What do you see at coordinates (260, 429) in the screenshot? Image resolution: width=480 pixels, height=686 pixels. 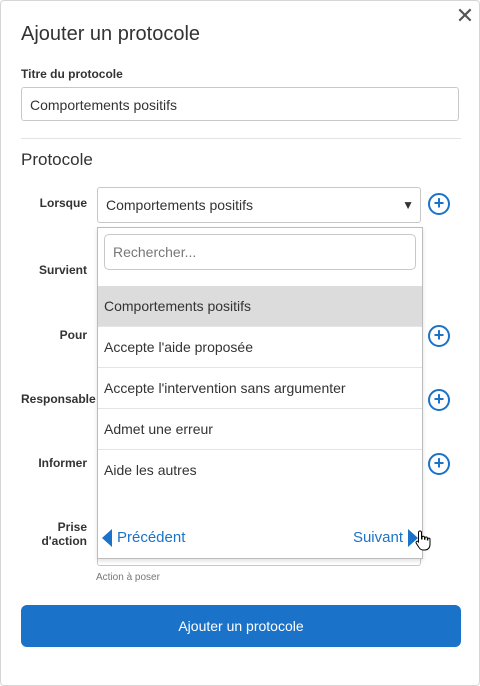 I see `dropdown-option: Admet une erreur` at bounding box center [260, 429].